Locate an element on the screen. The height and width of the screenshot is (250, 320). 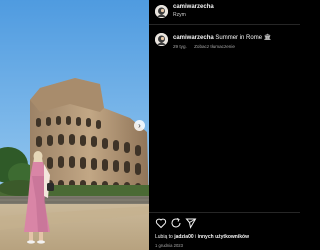
caption: camiwarzecha Summer in Rome 🏛 is located at coordinates (235, 37).